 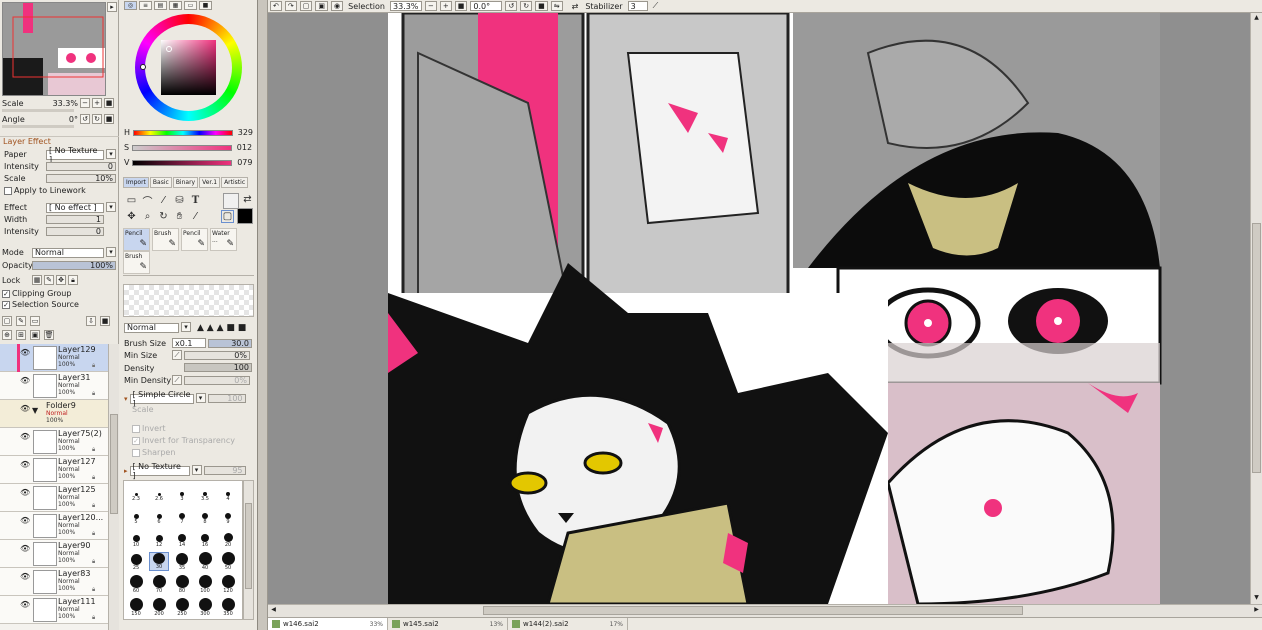 What do you see at coordinates (217, 380) in the screenshot?
I see `min-density-slider: 0%` at bounding box center [217, 380].